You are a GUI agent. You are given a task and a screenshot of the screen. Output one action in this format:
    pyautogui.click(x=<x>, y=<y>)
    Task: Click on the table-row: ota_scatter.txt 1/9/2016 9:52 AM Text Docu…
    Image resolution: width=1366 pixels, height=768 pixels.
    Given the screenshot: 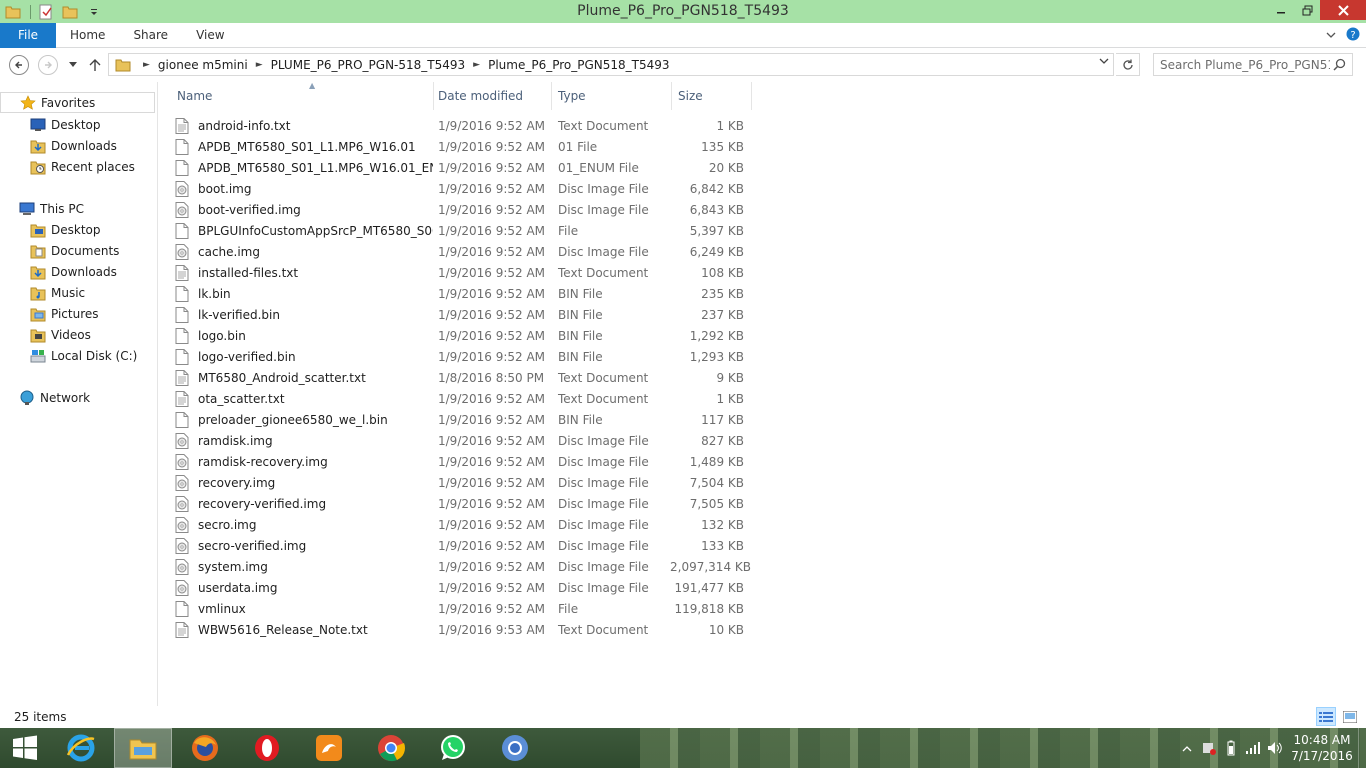 What is the action you would take?
    pyautogui.click(x=462, y=398)
    